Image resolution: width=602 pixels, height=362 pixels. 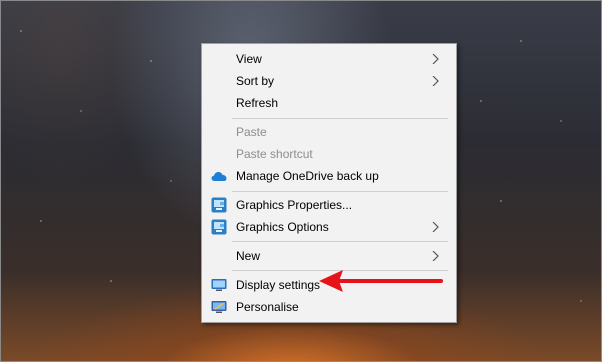 What do you see at coordinates (257, 103) in the screenshot?
I see `menu-item-label: Refresh` at bounding box center [257, 103].